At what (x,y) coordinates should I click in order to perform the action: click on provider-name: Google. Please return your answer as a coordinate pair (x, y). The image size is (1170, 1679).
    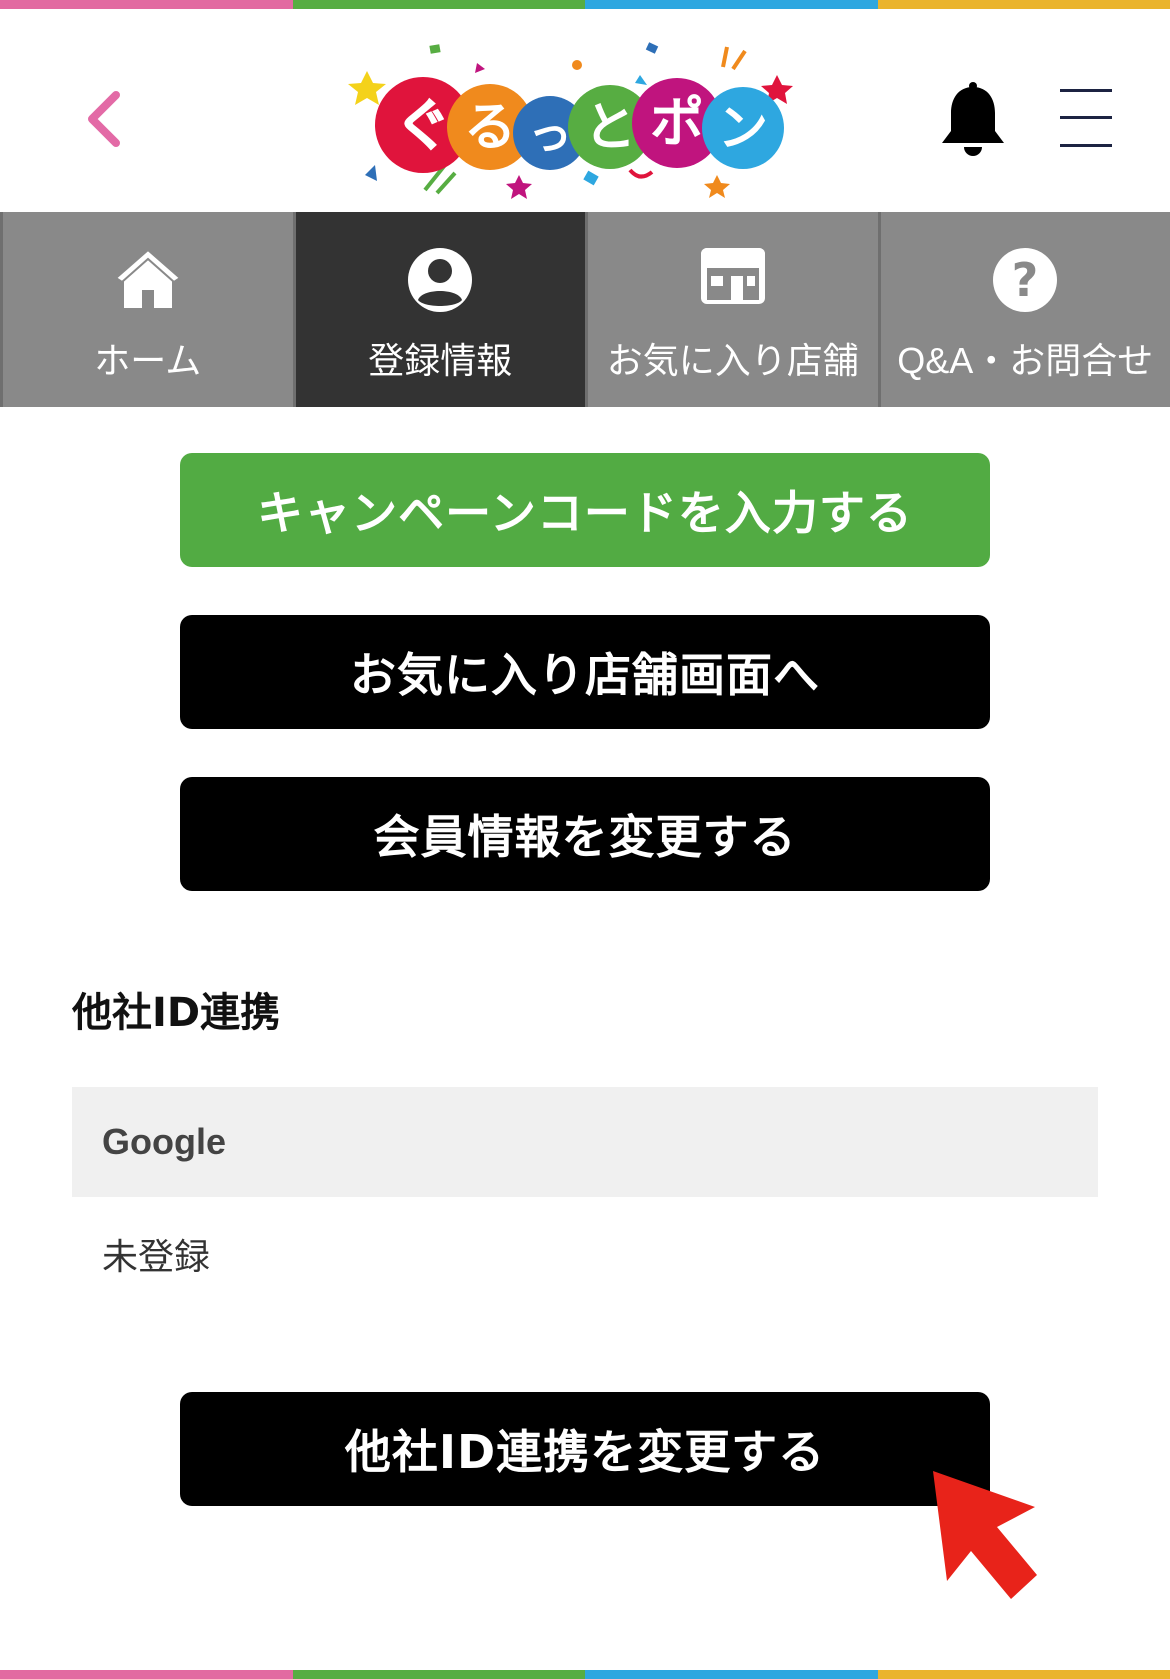
    Looking at the image, I should click on (164, 1141).